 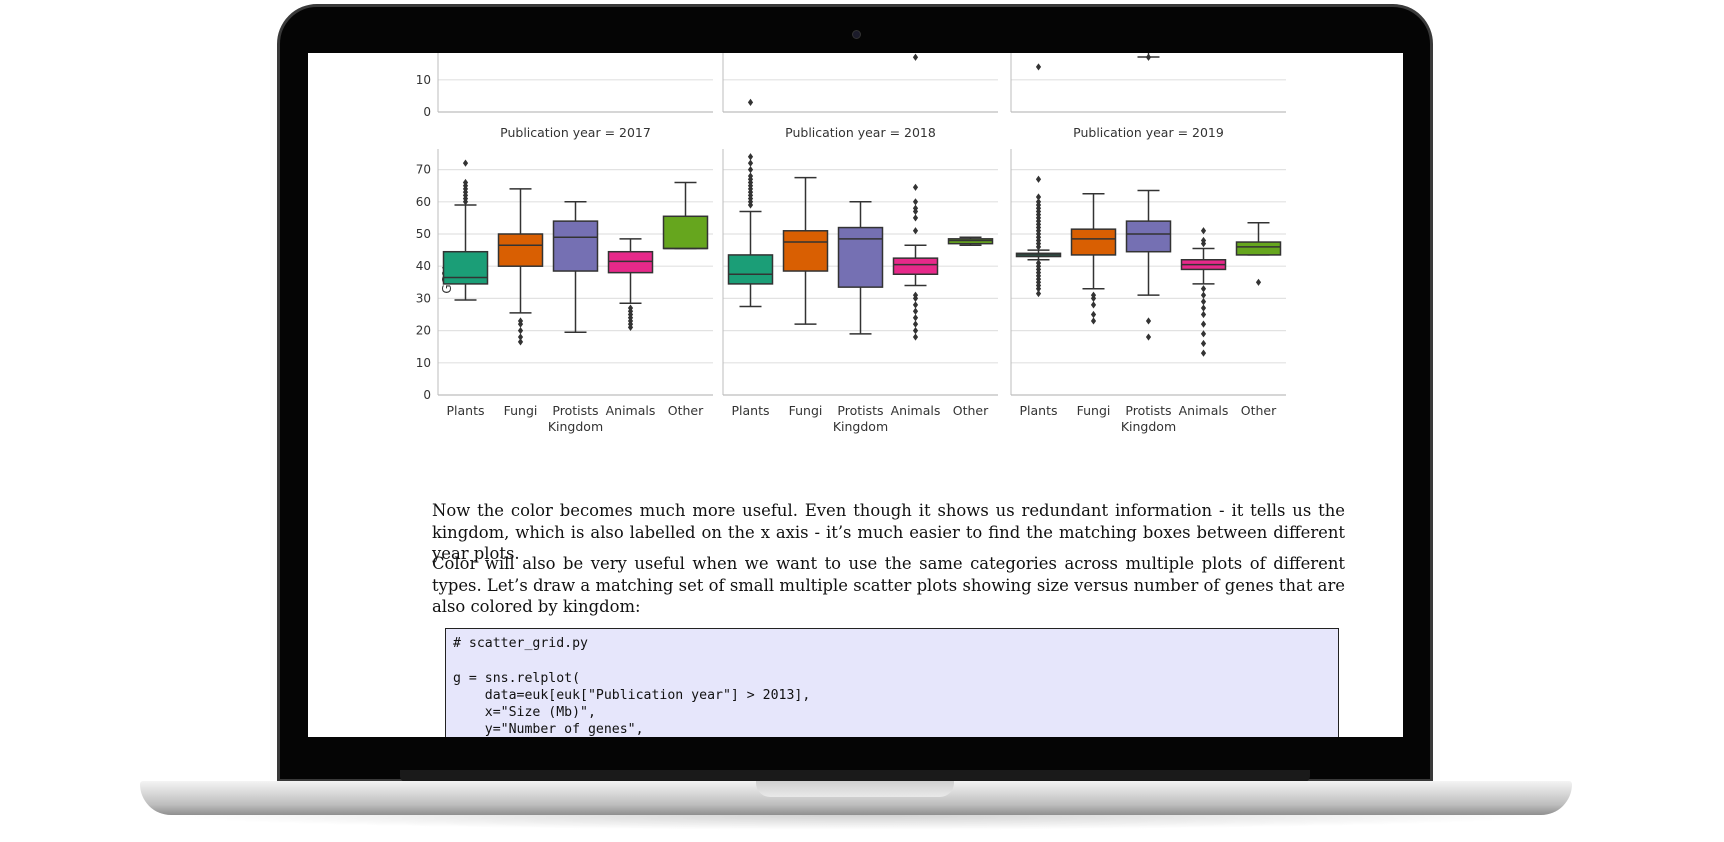 I want to click on panel-title: Publication year = 2018, so click(x=860, y=132).